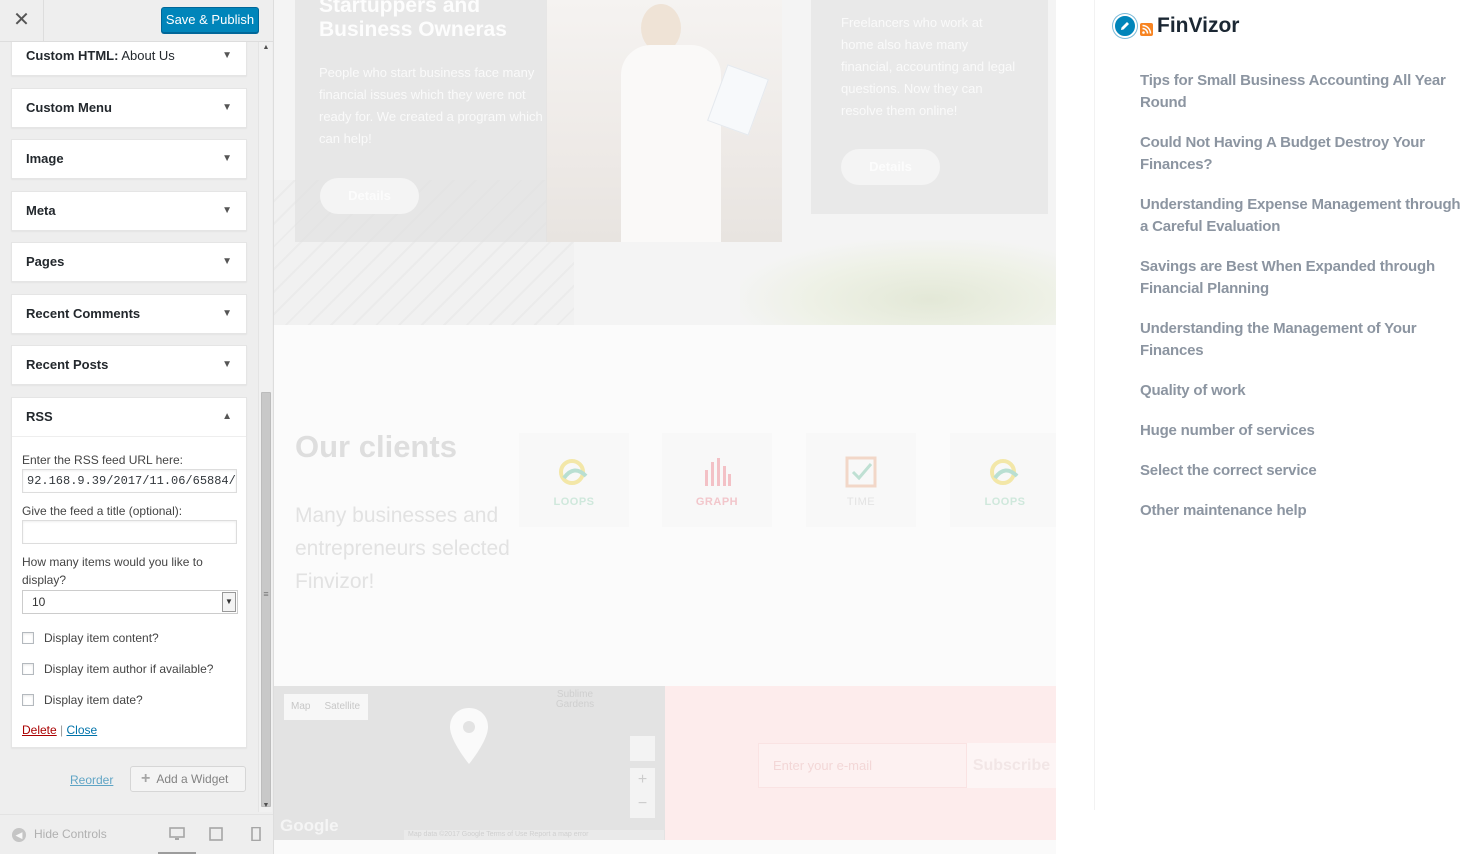 This screenshot has width=1471, height=854. I want to click on widget-header: Custom Menu ▼, so click(129, 108).